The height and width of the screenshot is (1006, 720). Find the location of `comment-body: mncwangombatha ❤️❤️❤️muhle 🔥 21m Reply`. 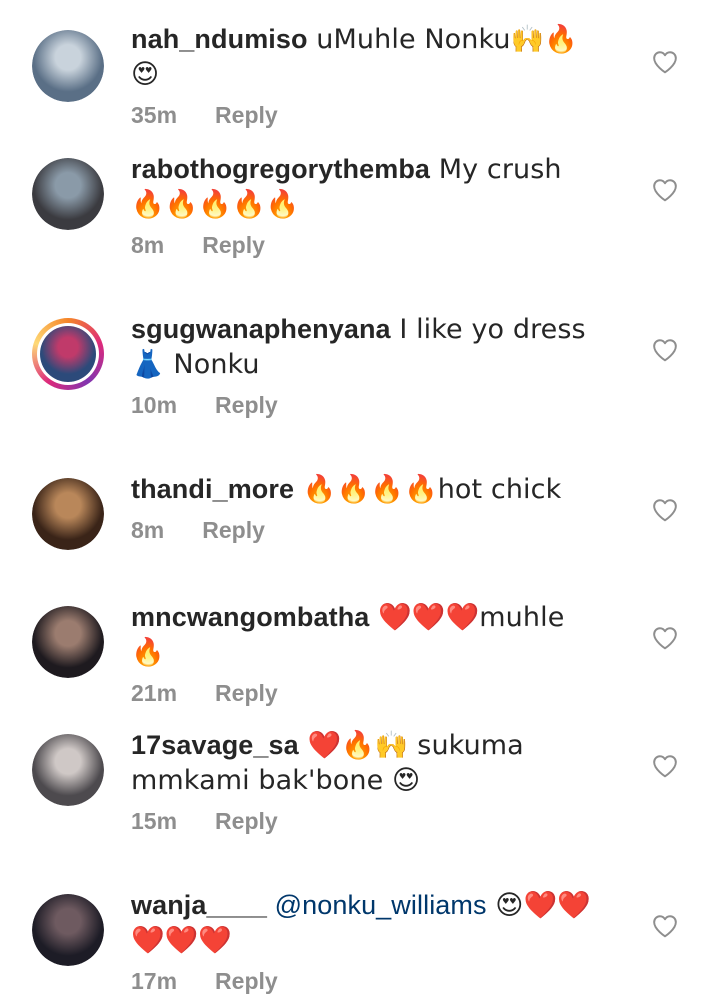

comment-body: mncwangombatha ❤️❤️❤️muhle 🔥 21m Reply is located at coordinates (361, 654).